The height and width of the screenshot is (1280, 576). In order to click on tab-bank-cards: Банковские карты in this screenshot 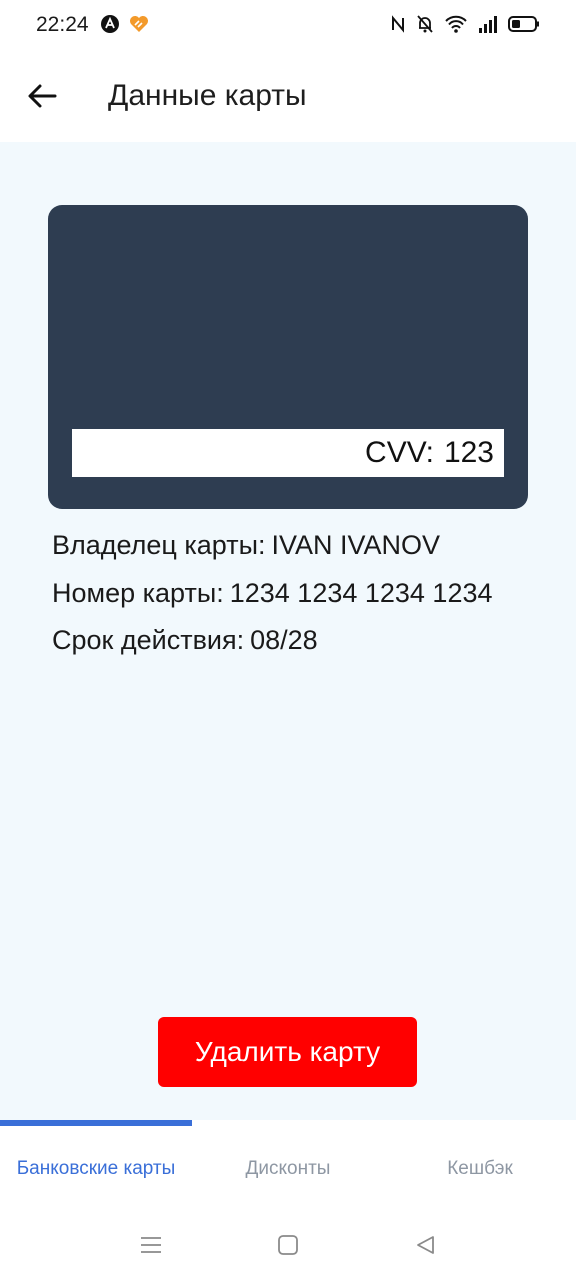, I will do `click(96, 1169)`.